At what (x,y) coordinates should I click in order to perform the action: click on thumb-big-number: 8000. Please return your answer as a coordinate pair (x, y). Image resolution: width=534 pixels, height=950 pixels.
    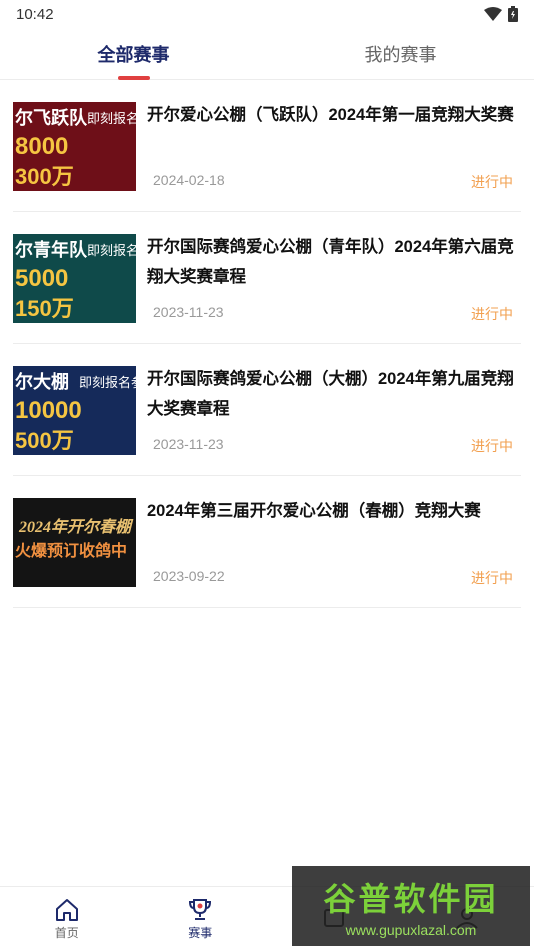
    Looking at the image, I should click on (41, 146).